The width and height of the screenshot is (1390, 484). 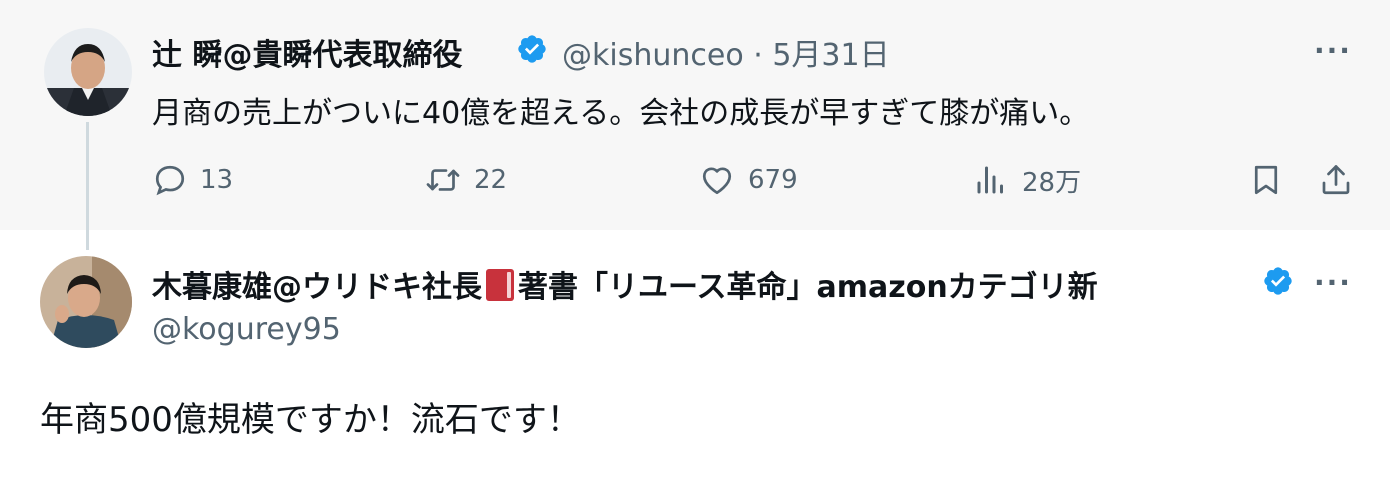 What do you see at coordinates (88, 72) in the screenshot?
I see `avatar-tweet1` at bounding box center [88, 72].